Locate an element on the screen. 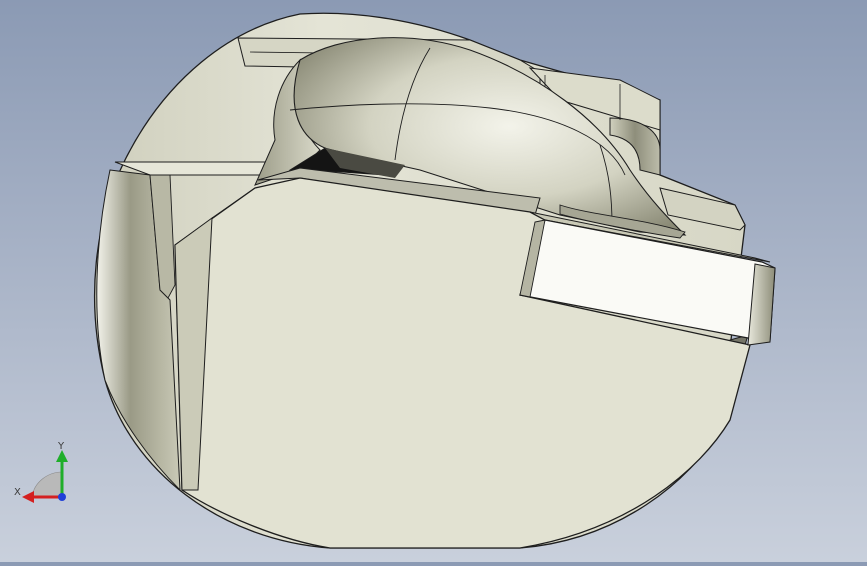  x-axis-label: X is located at coordinates (17, 492).